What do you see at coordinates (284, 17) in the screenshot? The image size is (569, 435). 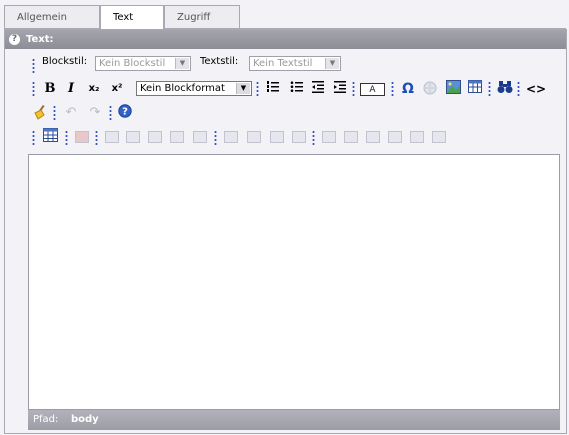 I see `tab-bar: Allgemein Text Zugriff` at bounding box center [284, 17].